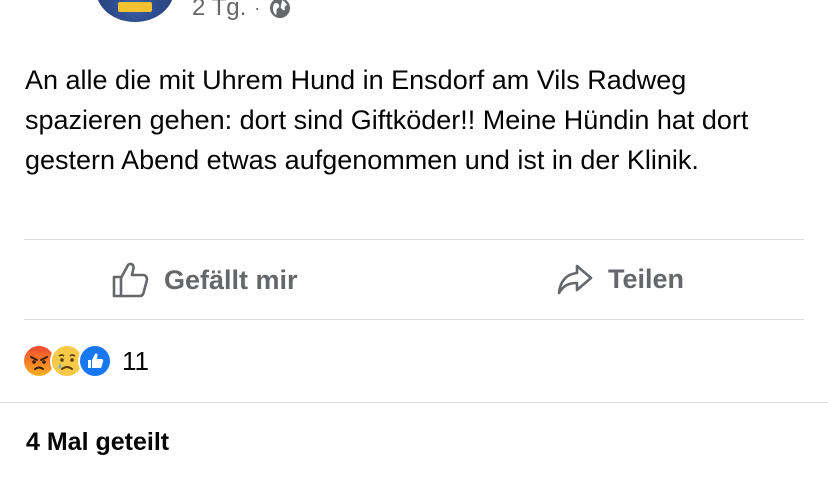 The height and width of the screenshot is (492, 828). Describe the element at coordinates (646, 278) in the screenshot. I see `share-label: Teilen` at that location.